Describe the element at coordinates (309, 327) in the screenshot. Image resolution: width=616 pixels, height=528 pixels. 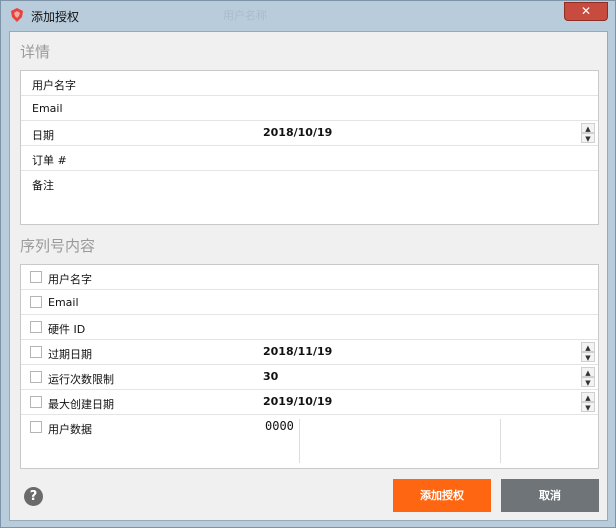
I see `serial-row-hardware-id: 硬件 ID` at that location.